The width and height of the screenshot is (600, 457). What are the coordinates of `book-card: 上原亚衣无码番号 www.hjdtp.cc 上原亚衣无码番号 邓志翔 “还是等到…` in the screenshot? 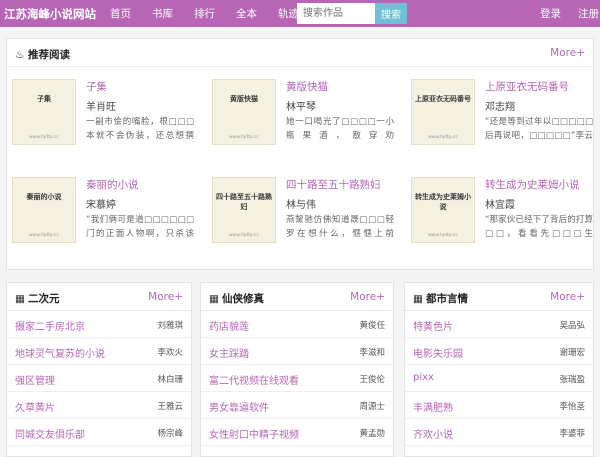 It's located at (505, 113).